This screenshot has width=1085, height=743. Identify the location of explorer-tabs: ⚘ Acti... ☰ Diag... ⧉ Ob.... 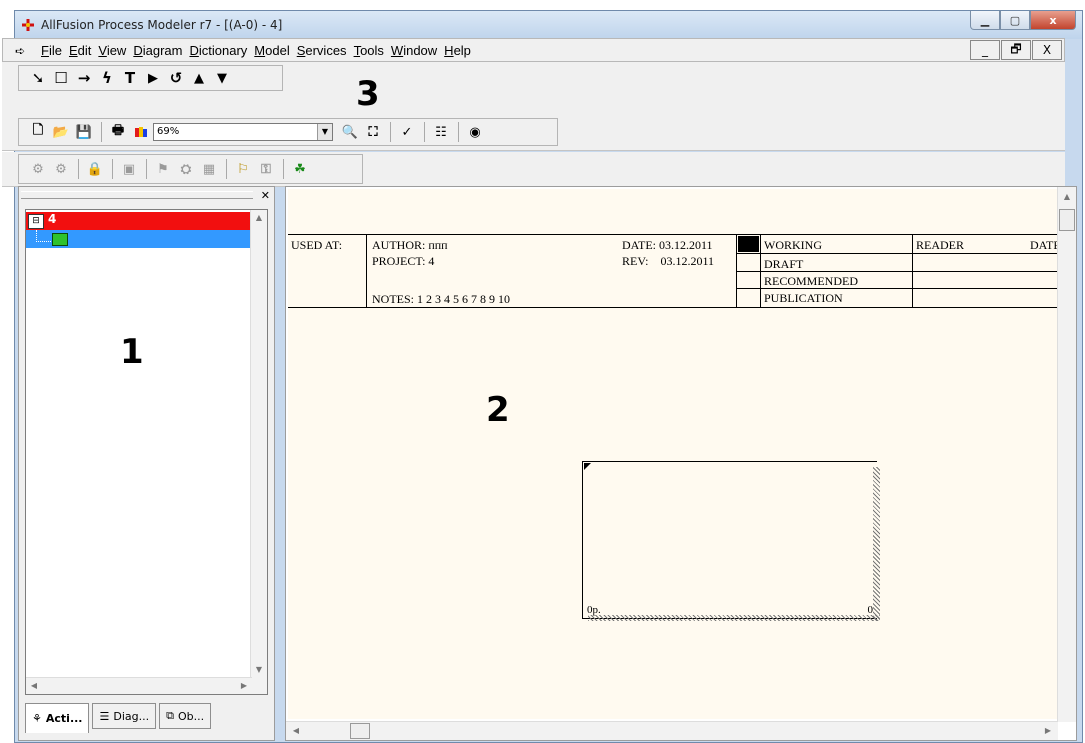
(119, 718).